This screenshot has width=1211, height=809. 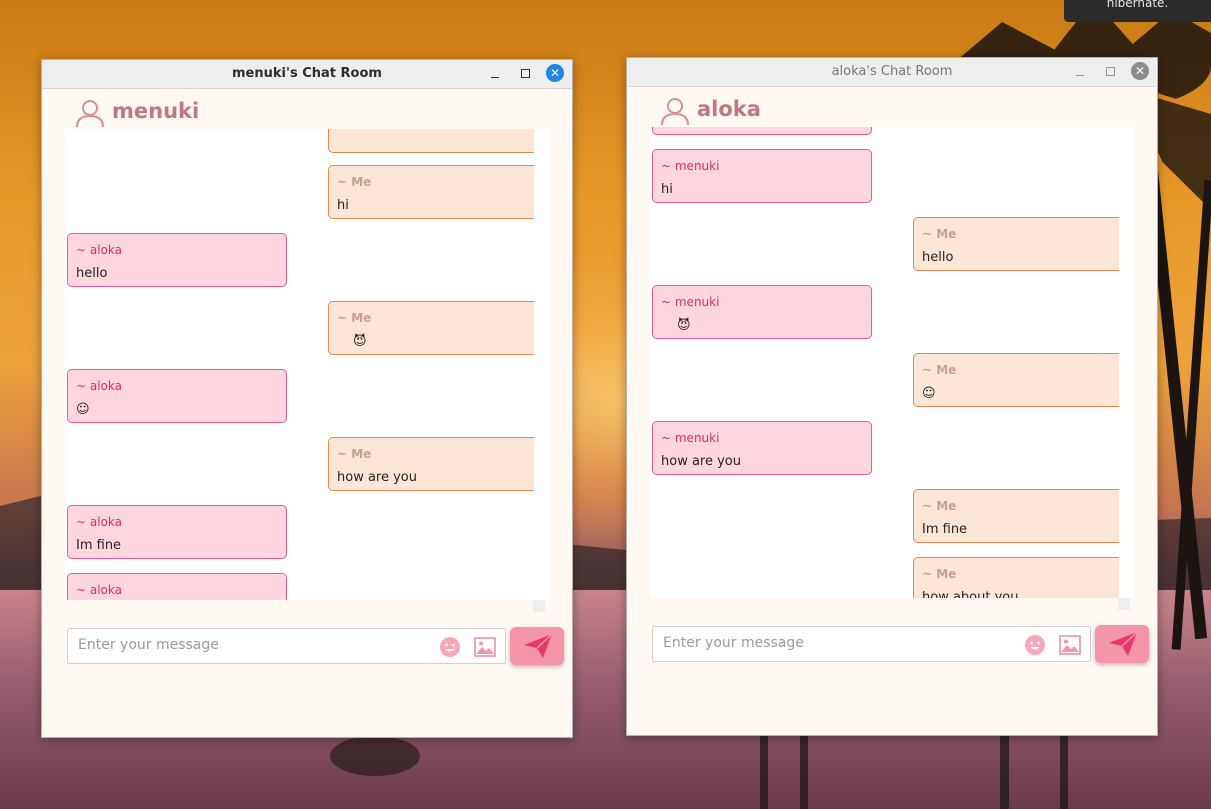 I want to click on message-bubble-me: ~ Me how about you, so click(x=1016, y=577).